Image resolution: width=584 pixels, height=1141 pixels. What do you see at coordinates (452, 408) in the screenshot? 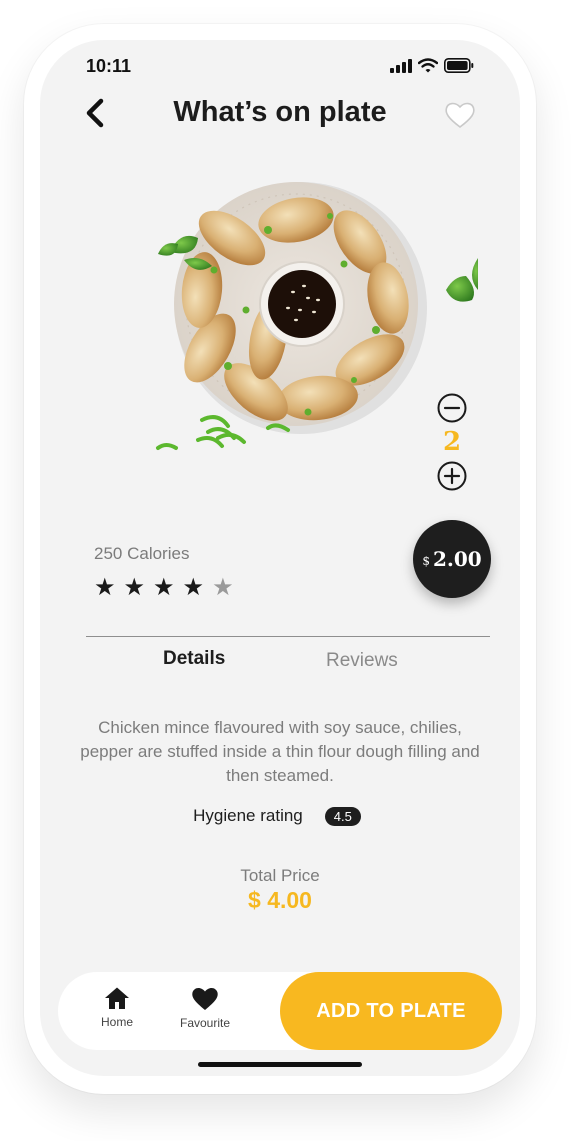
I see `minus-circle-icon` at bounding box center [452, 408].